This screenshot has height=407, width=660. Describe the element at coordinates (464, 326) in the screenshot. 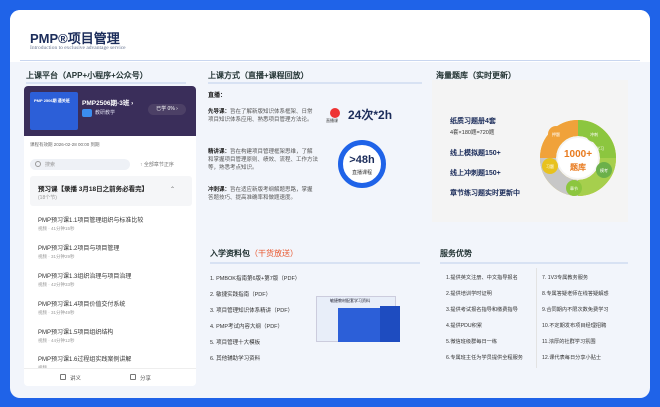

I see `service-item: 4.提供PDU积累` at that location.